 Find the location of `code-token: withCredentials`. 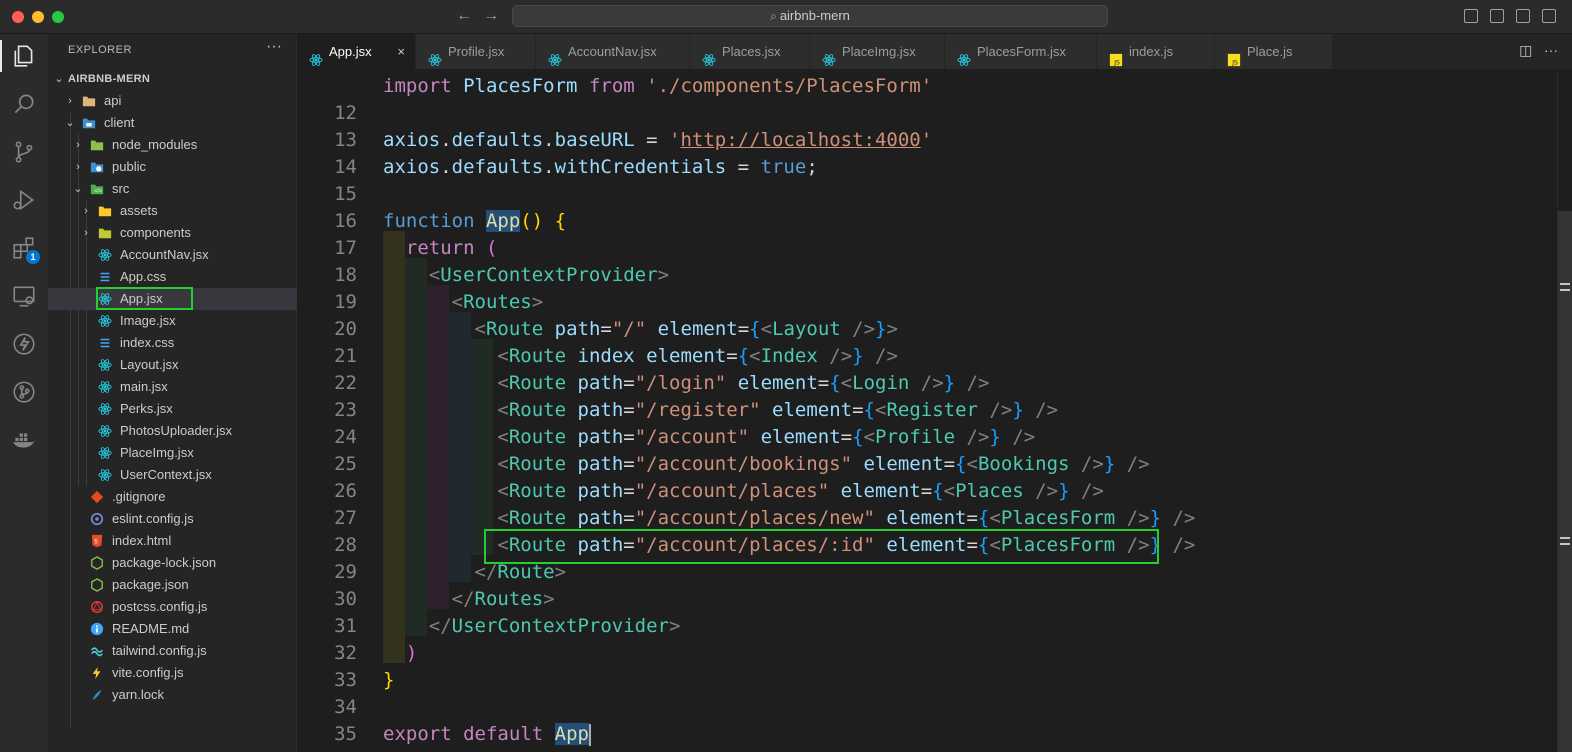

code-token: withCredentials is located at coordinates (640, 167).